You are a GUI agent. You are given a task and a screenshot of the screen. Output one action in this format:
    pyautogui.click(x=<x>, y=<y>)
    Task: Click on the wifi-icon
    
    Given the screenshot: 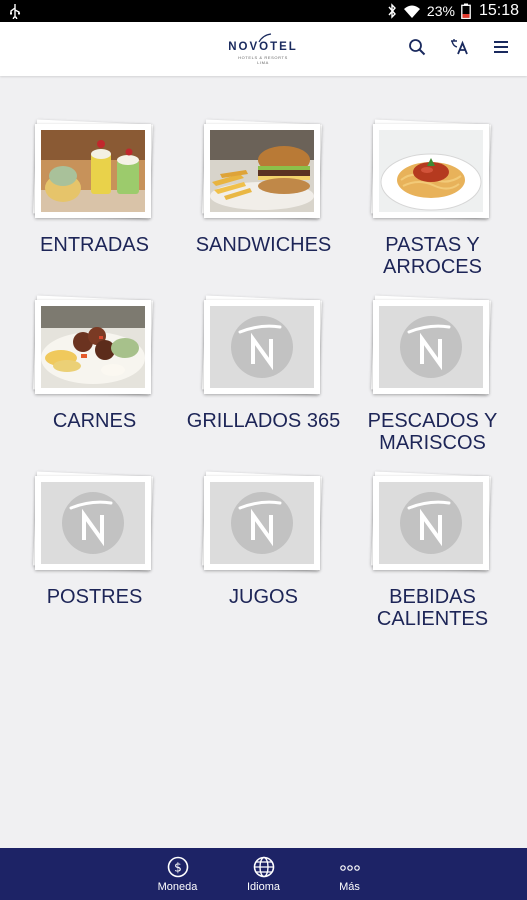 What is the action you would take?
    pyautogui.click(x=412, y=11)
    